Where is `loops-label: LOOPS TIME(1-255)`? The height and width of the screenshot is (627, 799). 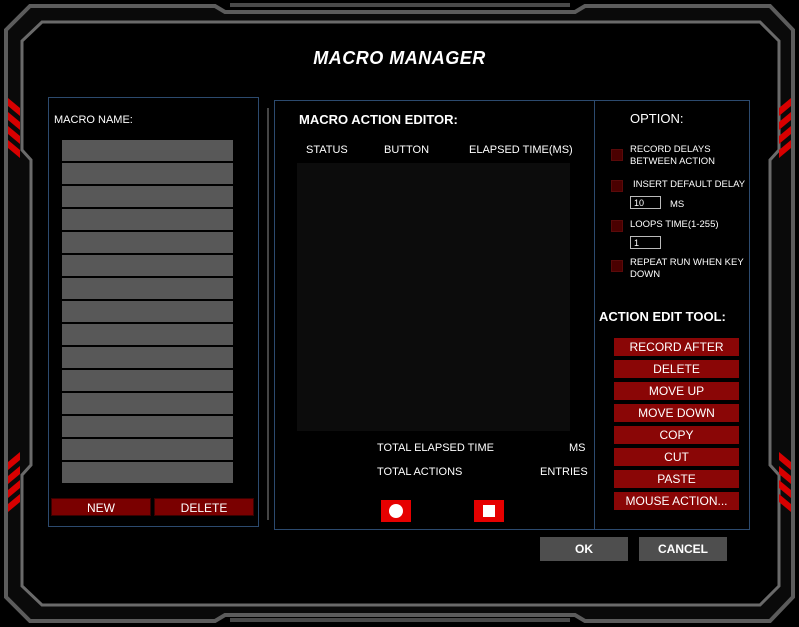
loops-label: LOOPS TIME(1-255) is located at coordinates (674, 224).